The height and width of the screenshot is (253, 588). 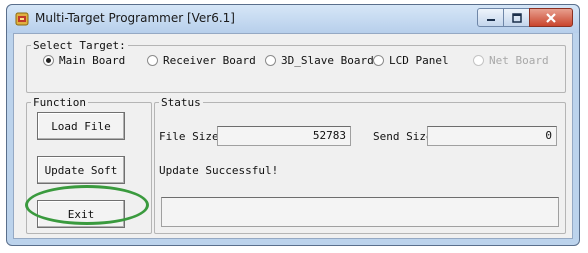 I want to click on status-bar, so click(x=360, y=212).